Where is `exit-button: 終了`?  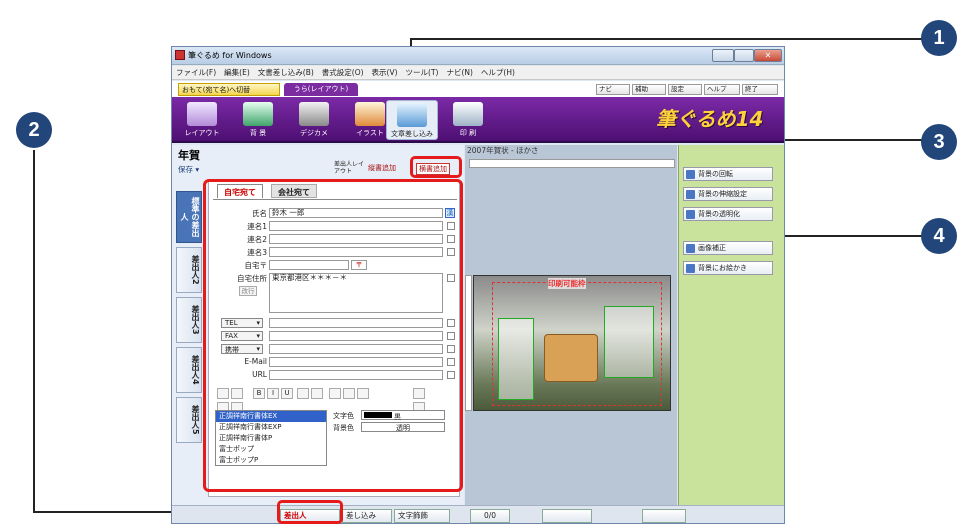
exit-button: 終了 is located at coordinates (760, 89).